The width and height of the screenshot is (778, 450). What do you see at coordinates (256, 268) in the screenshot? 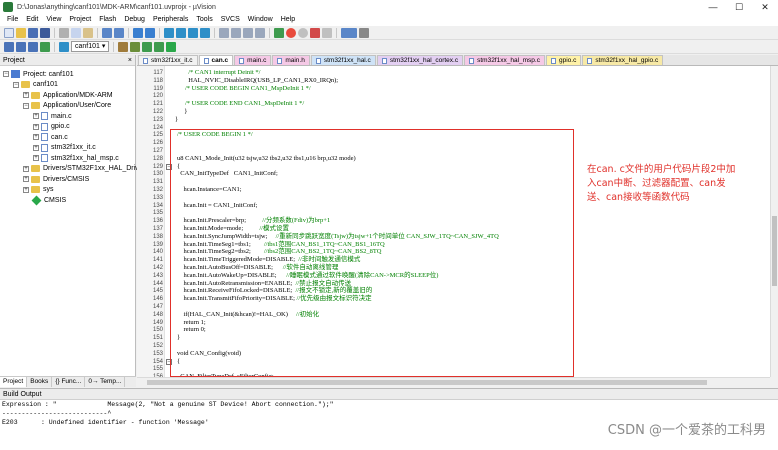
I see `code-line: hcan.Init.AutoBusOff=DISABLE; //软件自动离线管理` at bounding box center [256, 268].